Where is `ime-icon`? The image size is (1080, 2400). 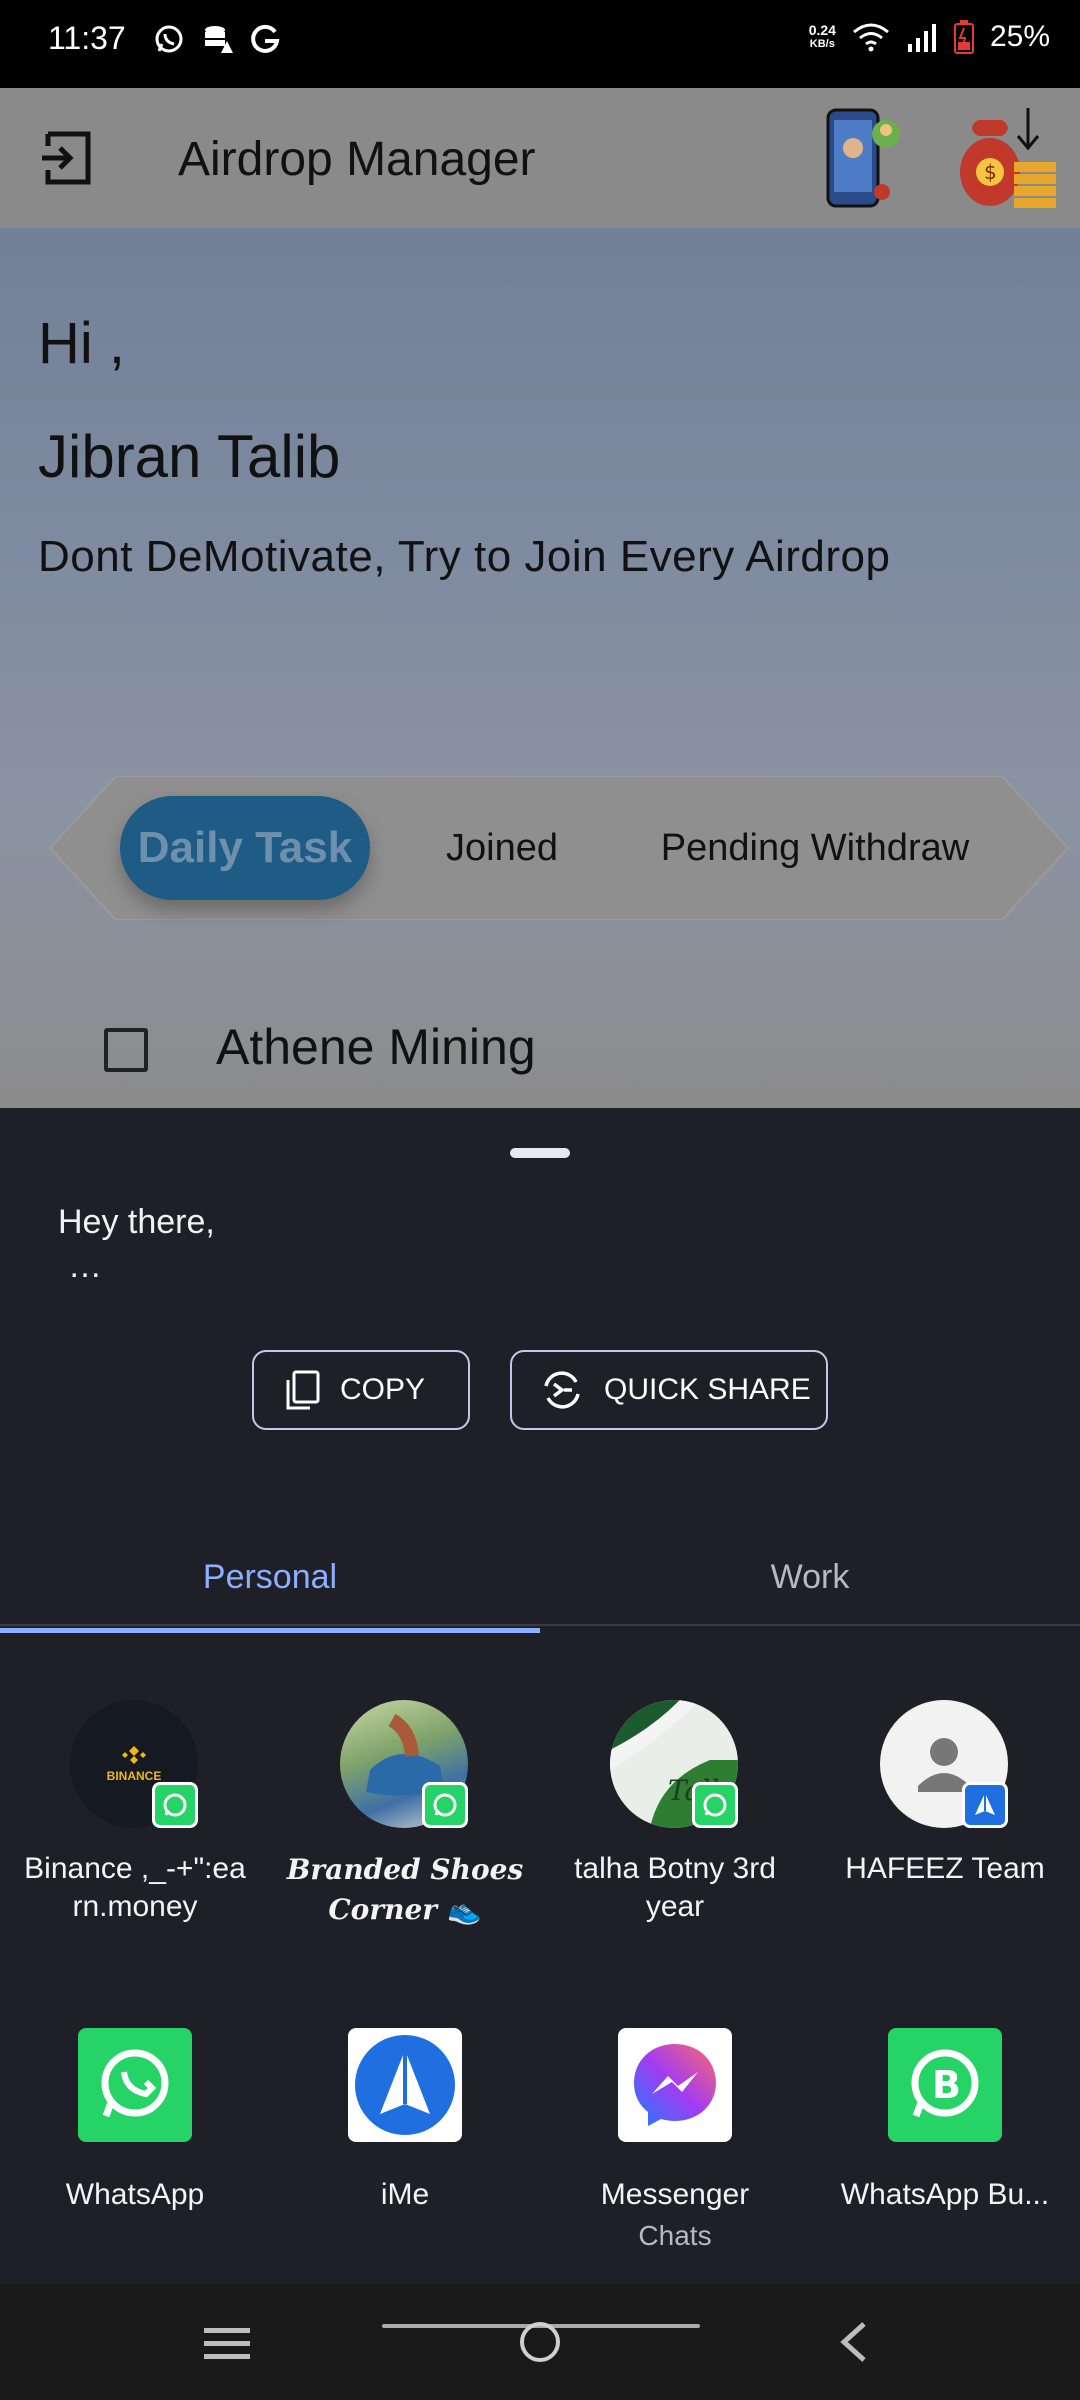
ime-icon is located at coordinates (405, 2085).